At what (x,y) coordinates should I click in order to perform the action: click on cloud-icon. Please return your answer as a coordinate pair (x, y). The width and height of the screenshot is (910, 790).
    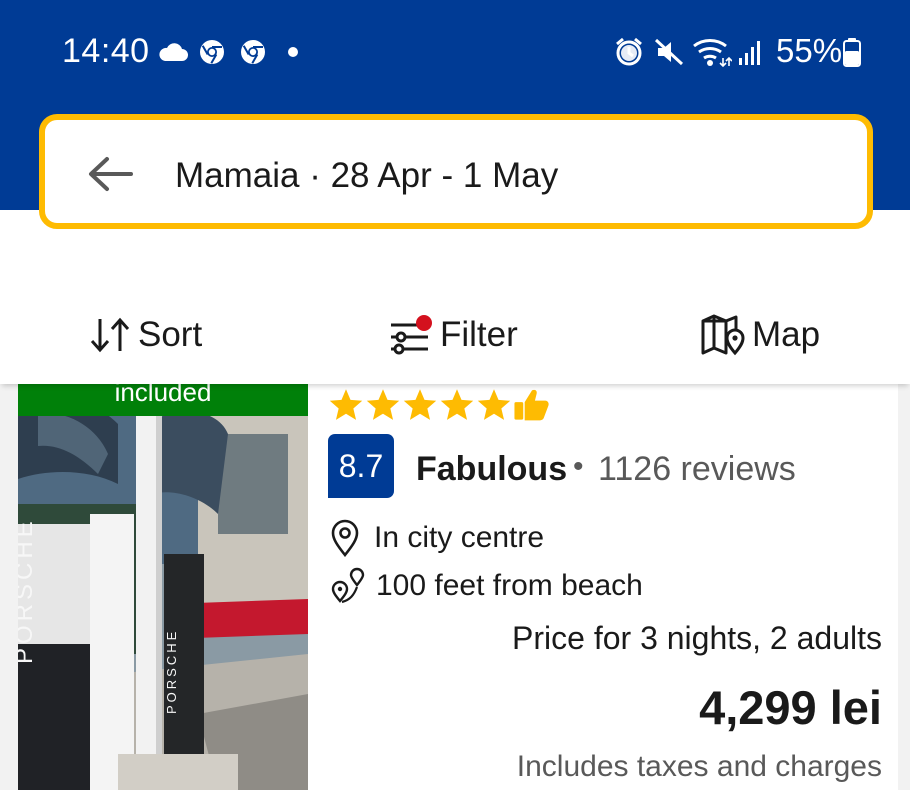
    Looking at the image, I should click on (173, 52).